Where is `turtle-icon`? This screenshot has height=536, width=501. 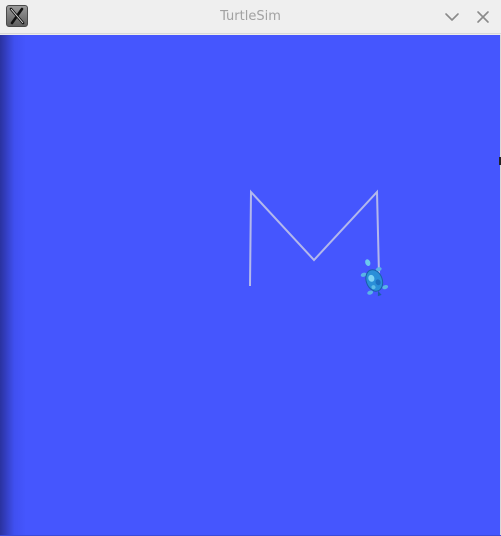
turtle-icon is located at coordinates (373, 278).